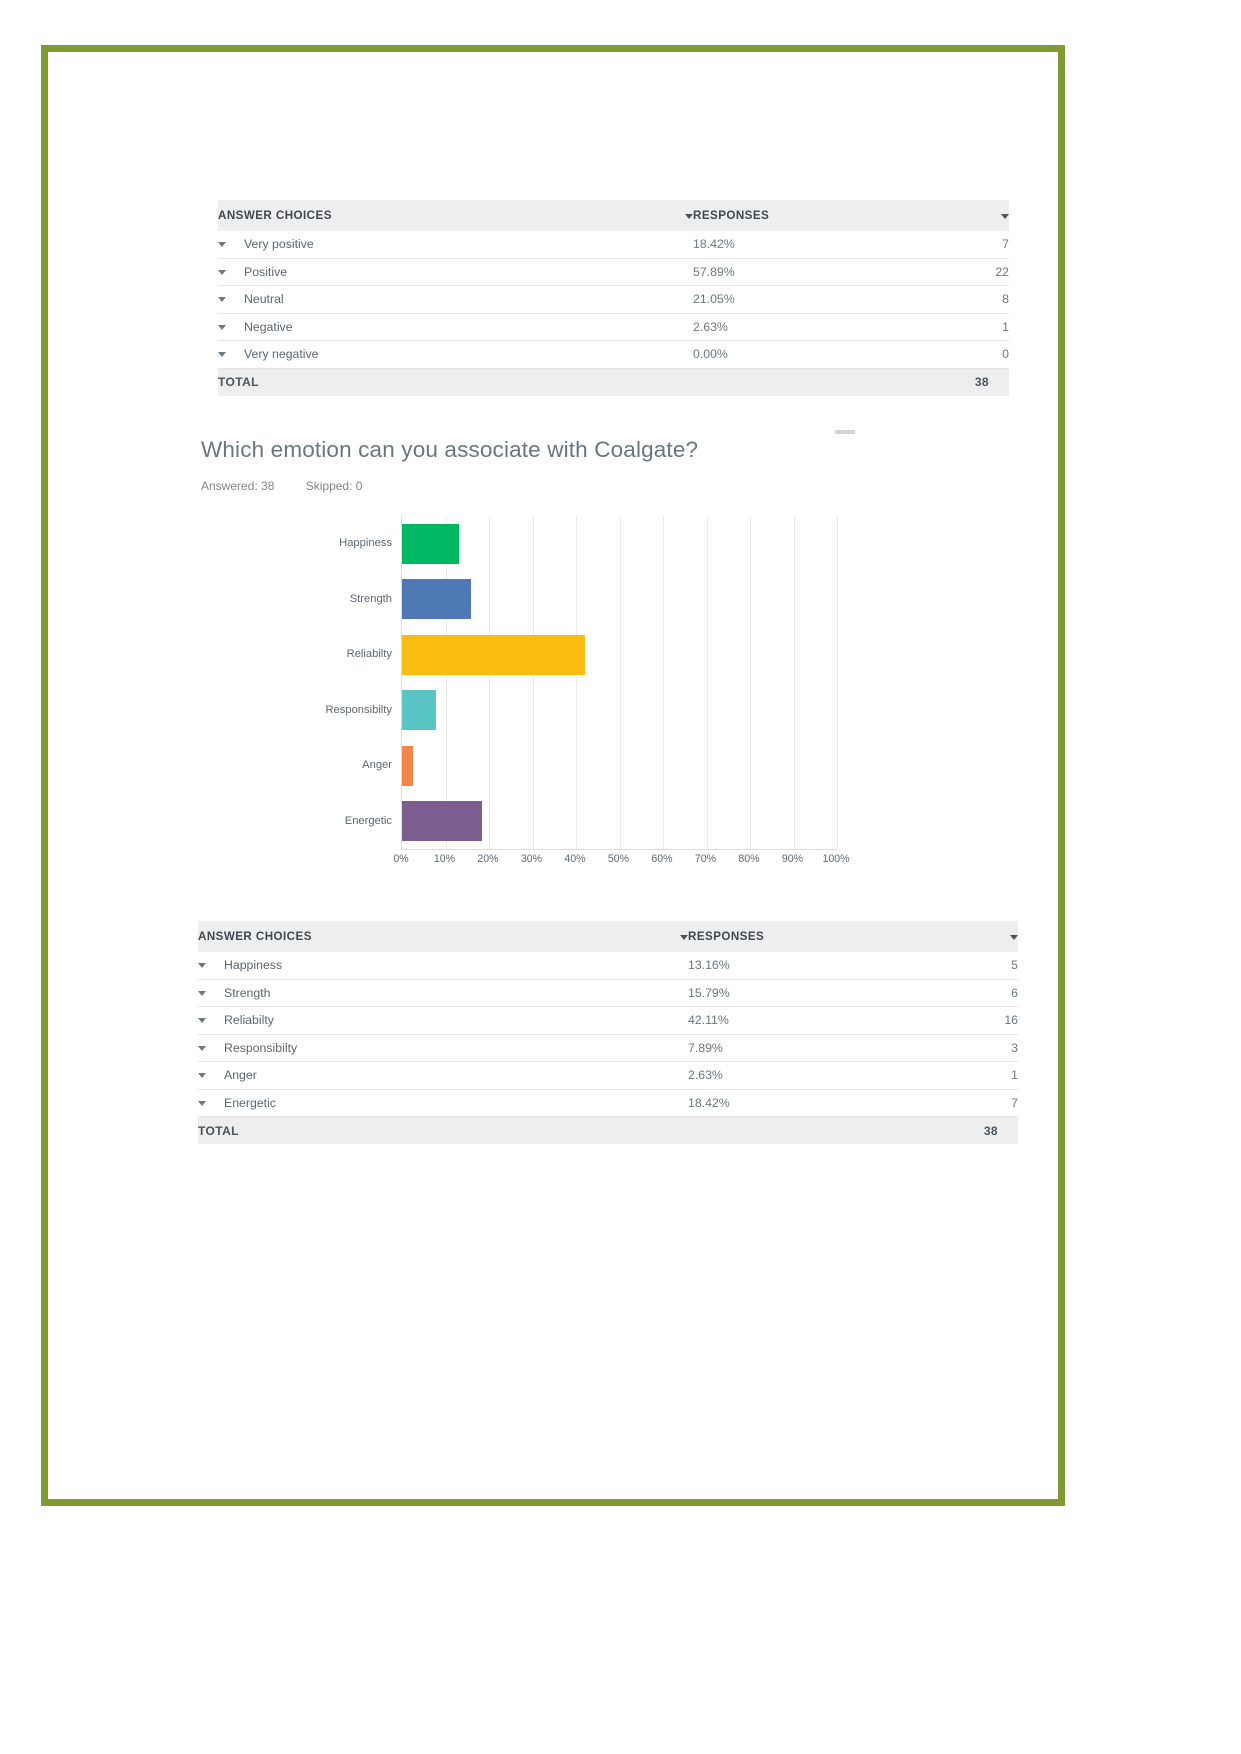 The width and height of the screenshot is (1241, 1754). What do you see at coordinates (446, 1020) in the screenshot?
I see `answer-choice-label: Reliabilty` at bounding box center [446, 1020].